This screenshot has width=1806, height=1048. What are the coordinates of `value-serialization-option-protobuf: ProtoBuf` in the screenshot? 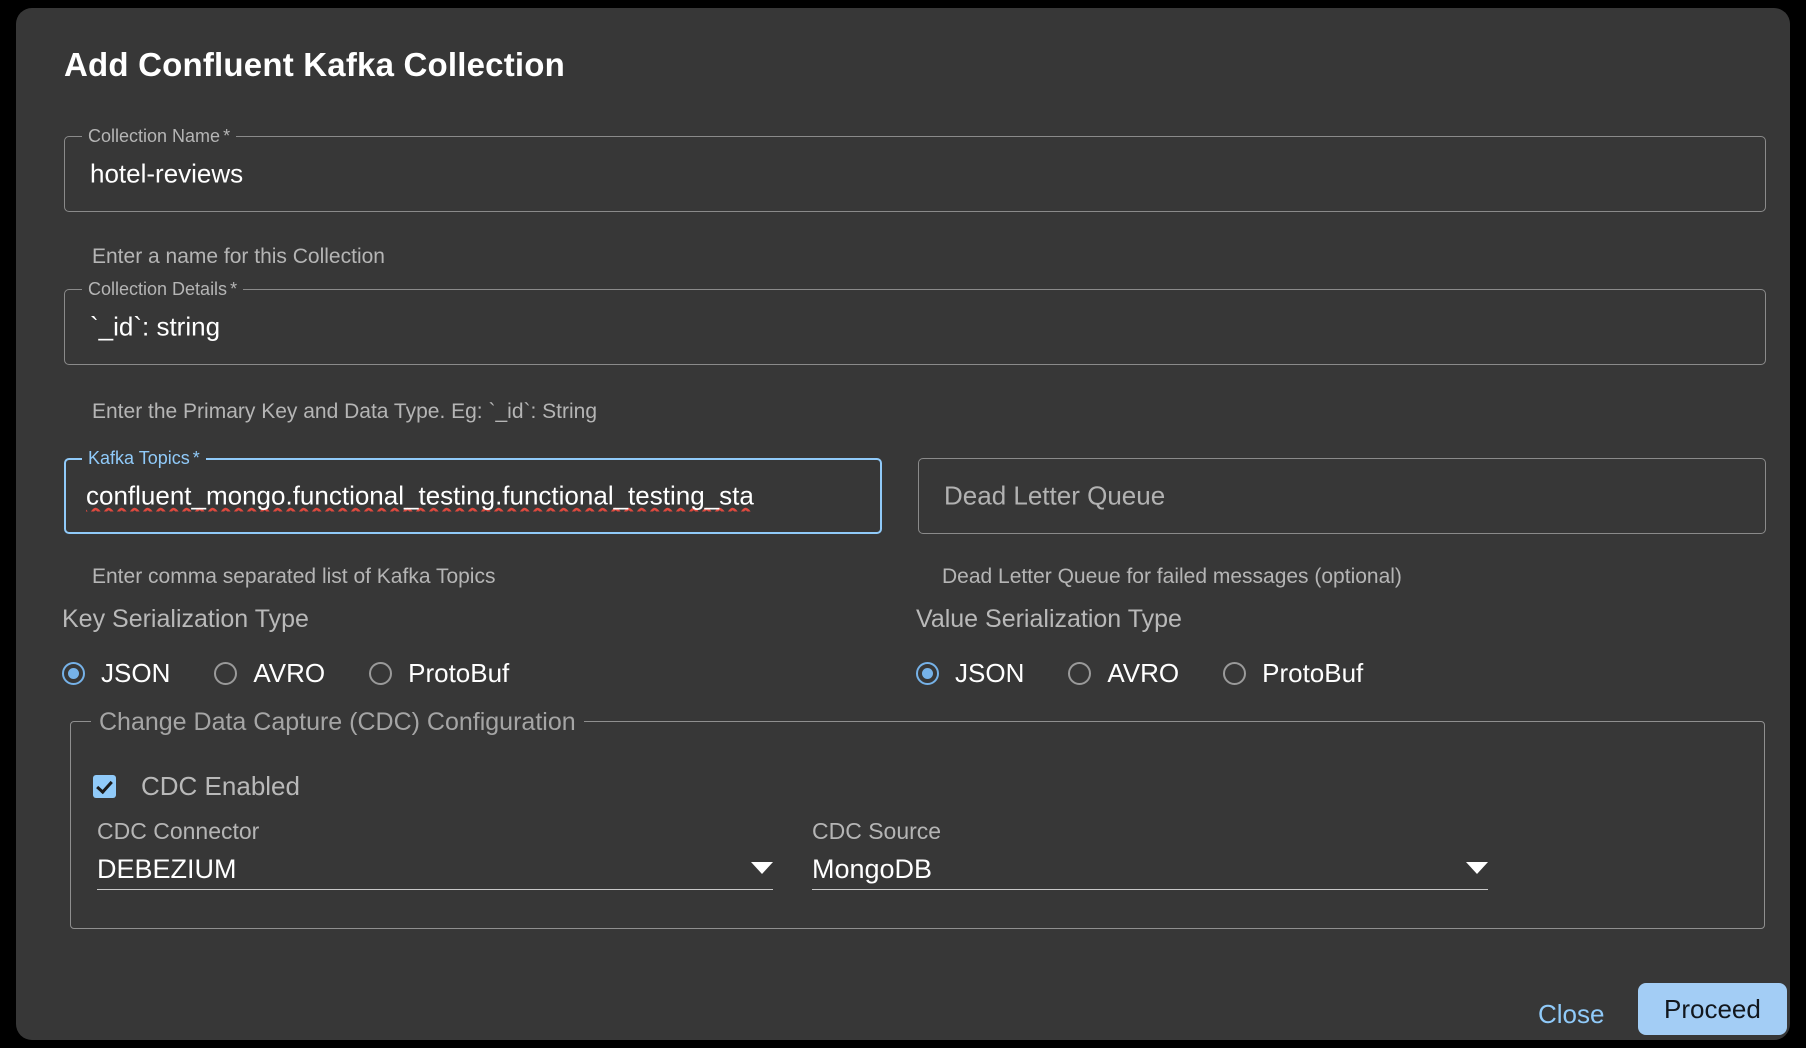 It's located at (1293, 673).